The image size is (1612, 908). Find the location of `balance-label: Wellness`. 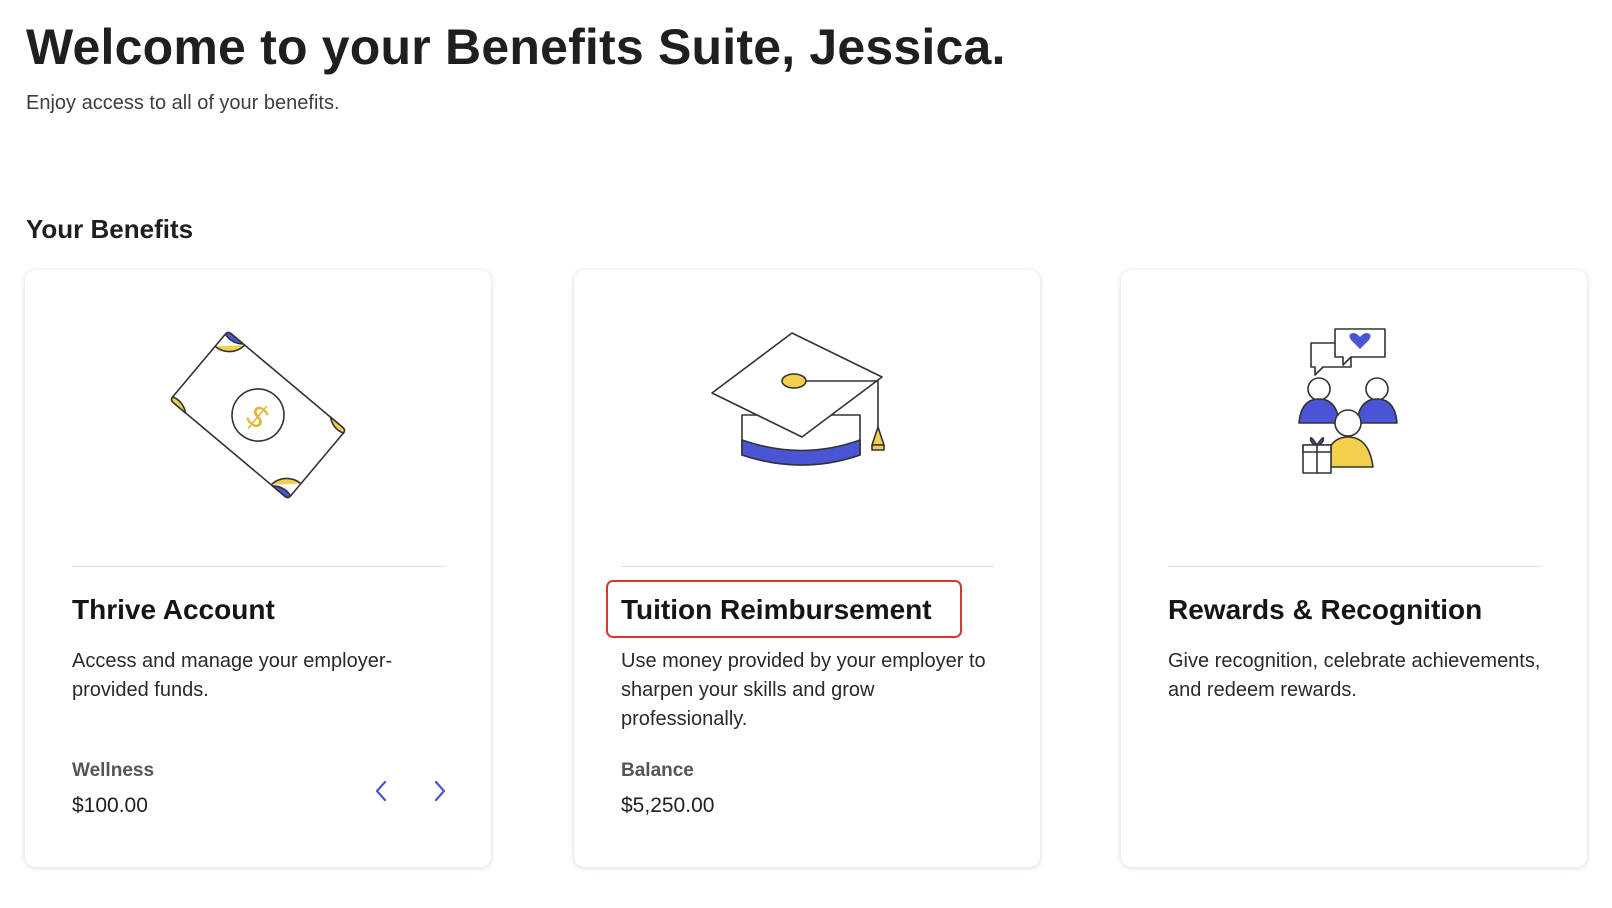

balance-label: Wellness is located at coordinates (113, 770).